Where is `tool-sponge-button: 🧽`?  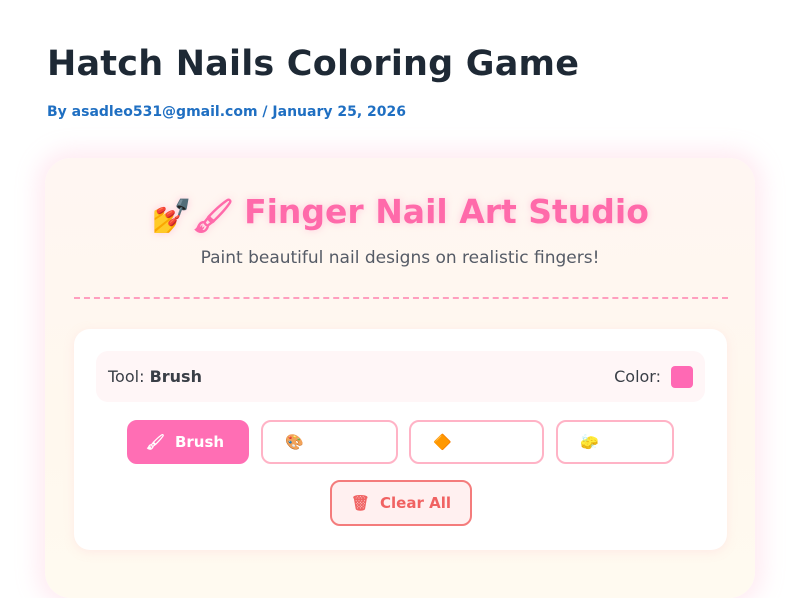 tool-sponge-button: 🧽 is located at coordinates (615, 442).